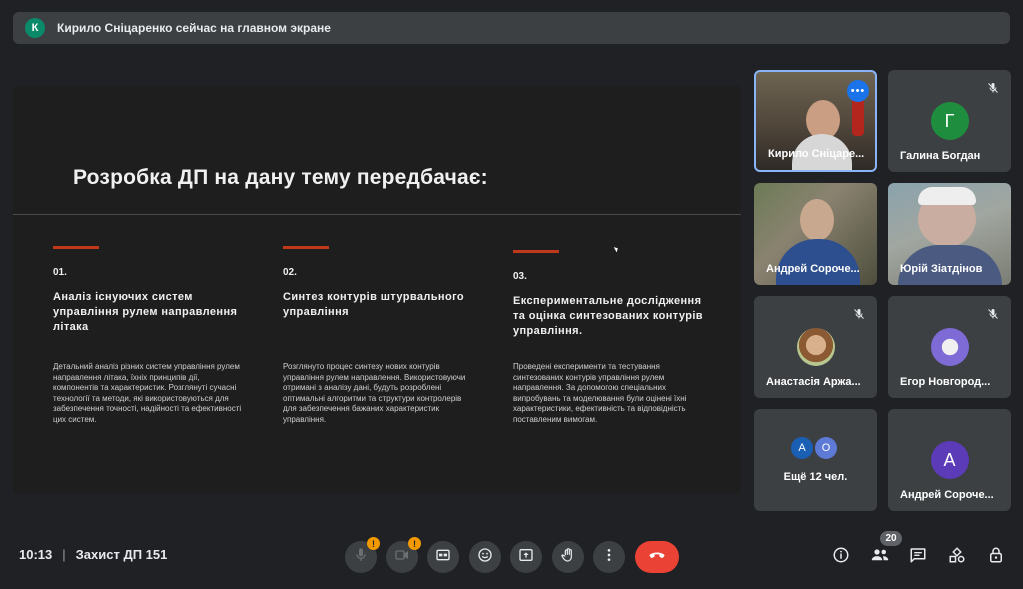 The height and width of the screenshot is (589, 1023). Describe the element at coordinates (280, 177) in the screenshot. I see `slide-title: Розробка ДП на дану тему передбачає:` at that location.